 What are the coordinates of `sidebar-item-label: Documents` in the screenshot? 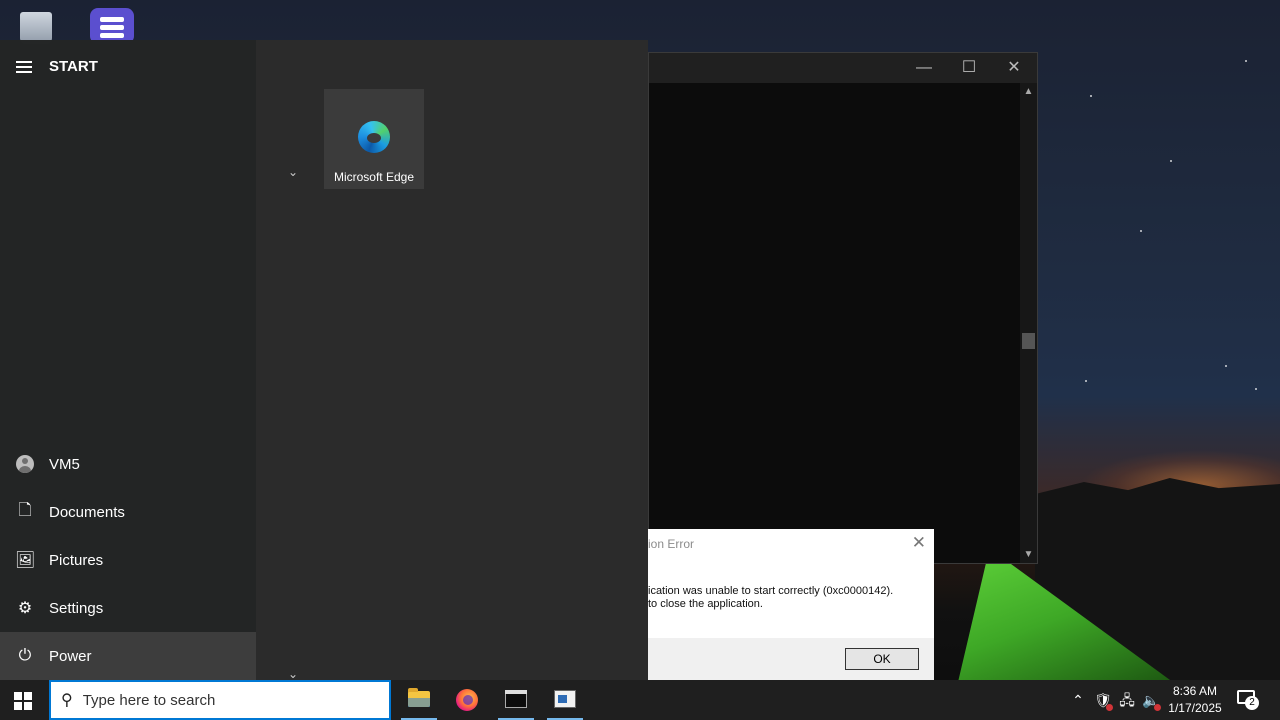 It's located at (87, 512).